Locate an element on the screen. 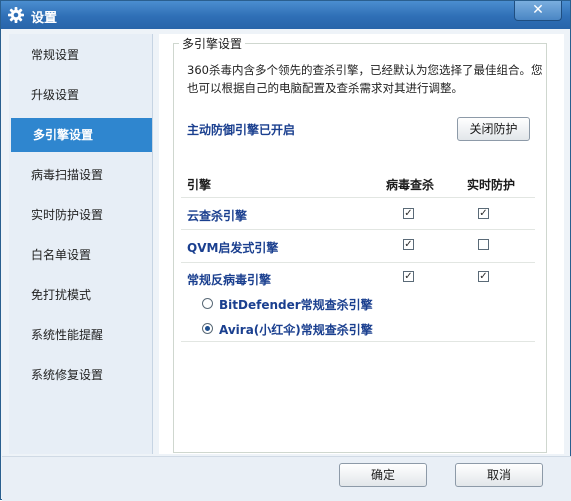 This screenshot has width=571, height=501. engine-name: QVM启发式引擎 is located at coordinates (233, 248).